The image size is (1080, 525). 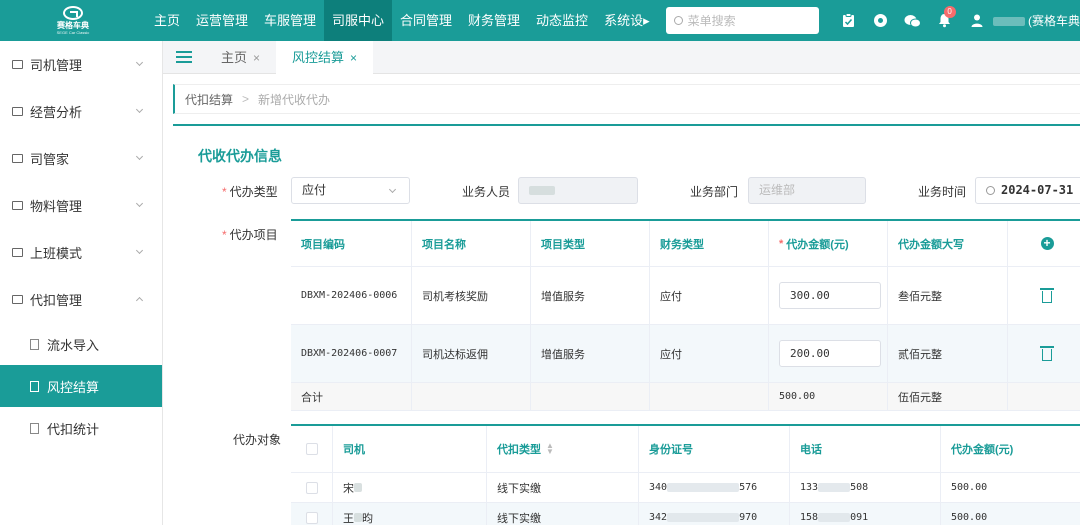 What do you see at coordinates (56, 206) in the screenshot?
I see `sidebar-item-label: 物料管理` at bounding box center [56, 206].